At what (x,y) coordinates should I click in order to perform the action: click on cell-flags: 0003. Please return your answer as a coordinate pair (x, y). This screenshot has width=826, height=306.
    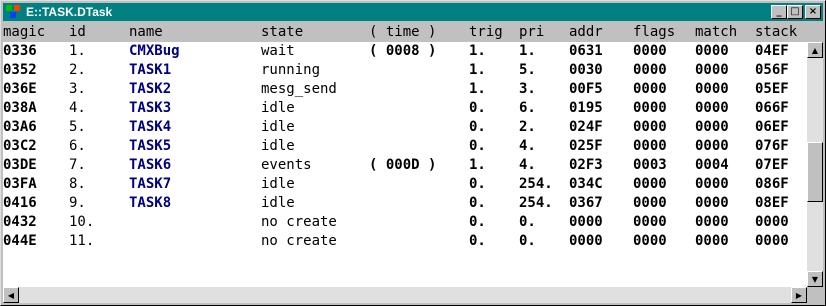
    Looking at the image, I should click on (650, 165).